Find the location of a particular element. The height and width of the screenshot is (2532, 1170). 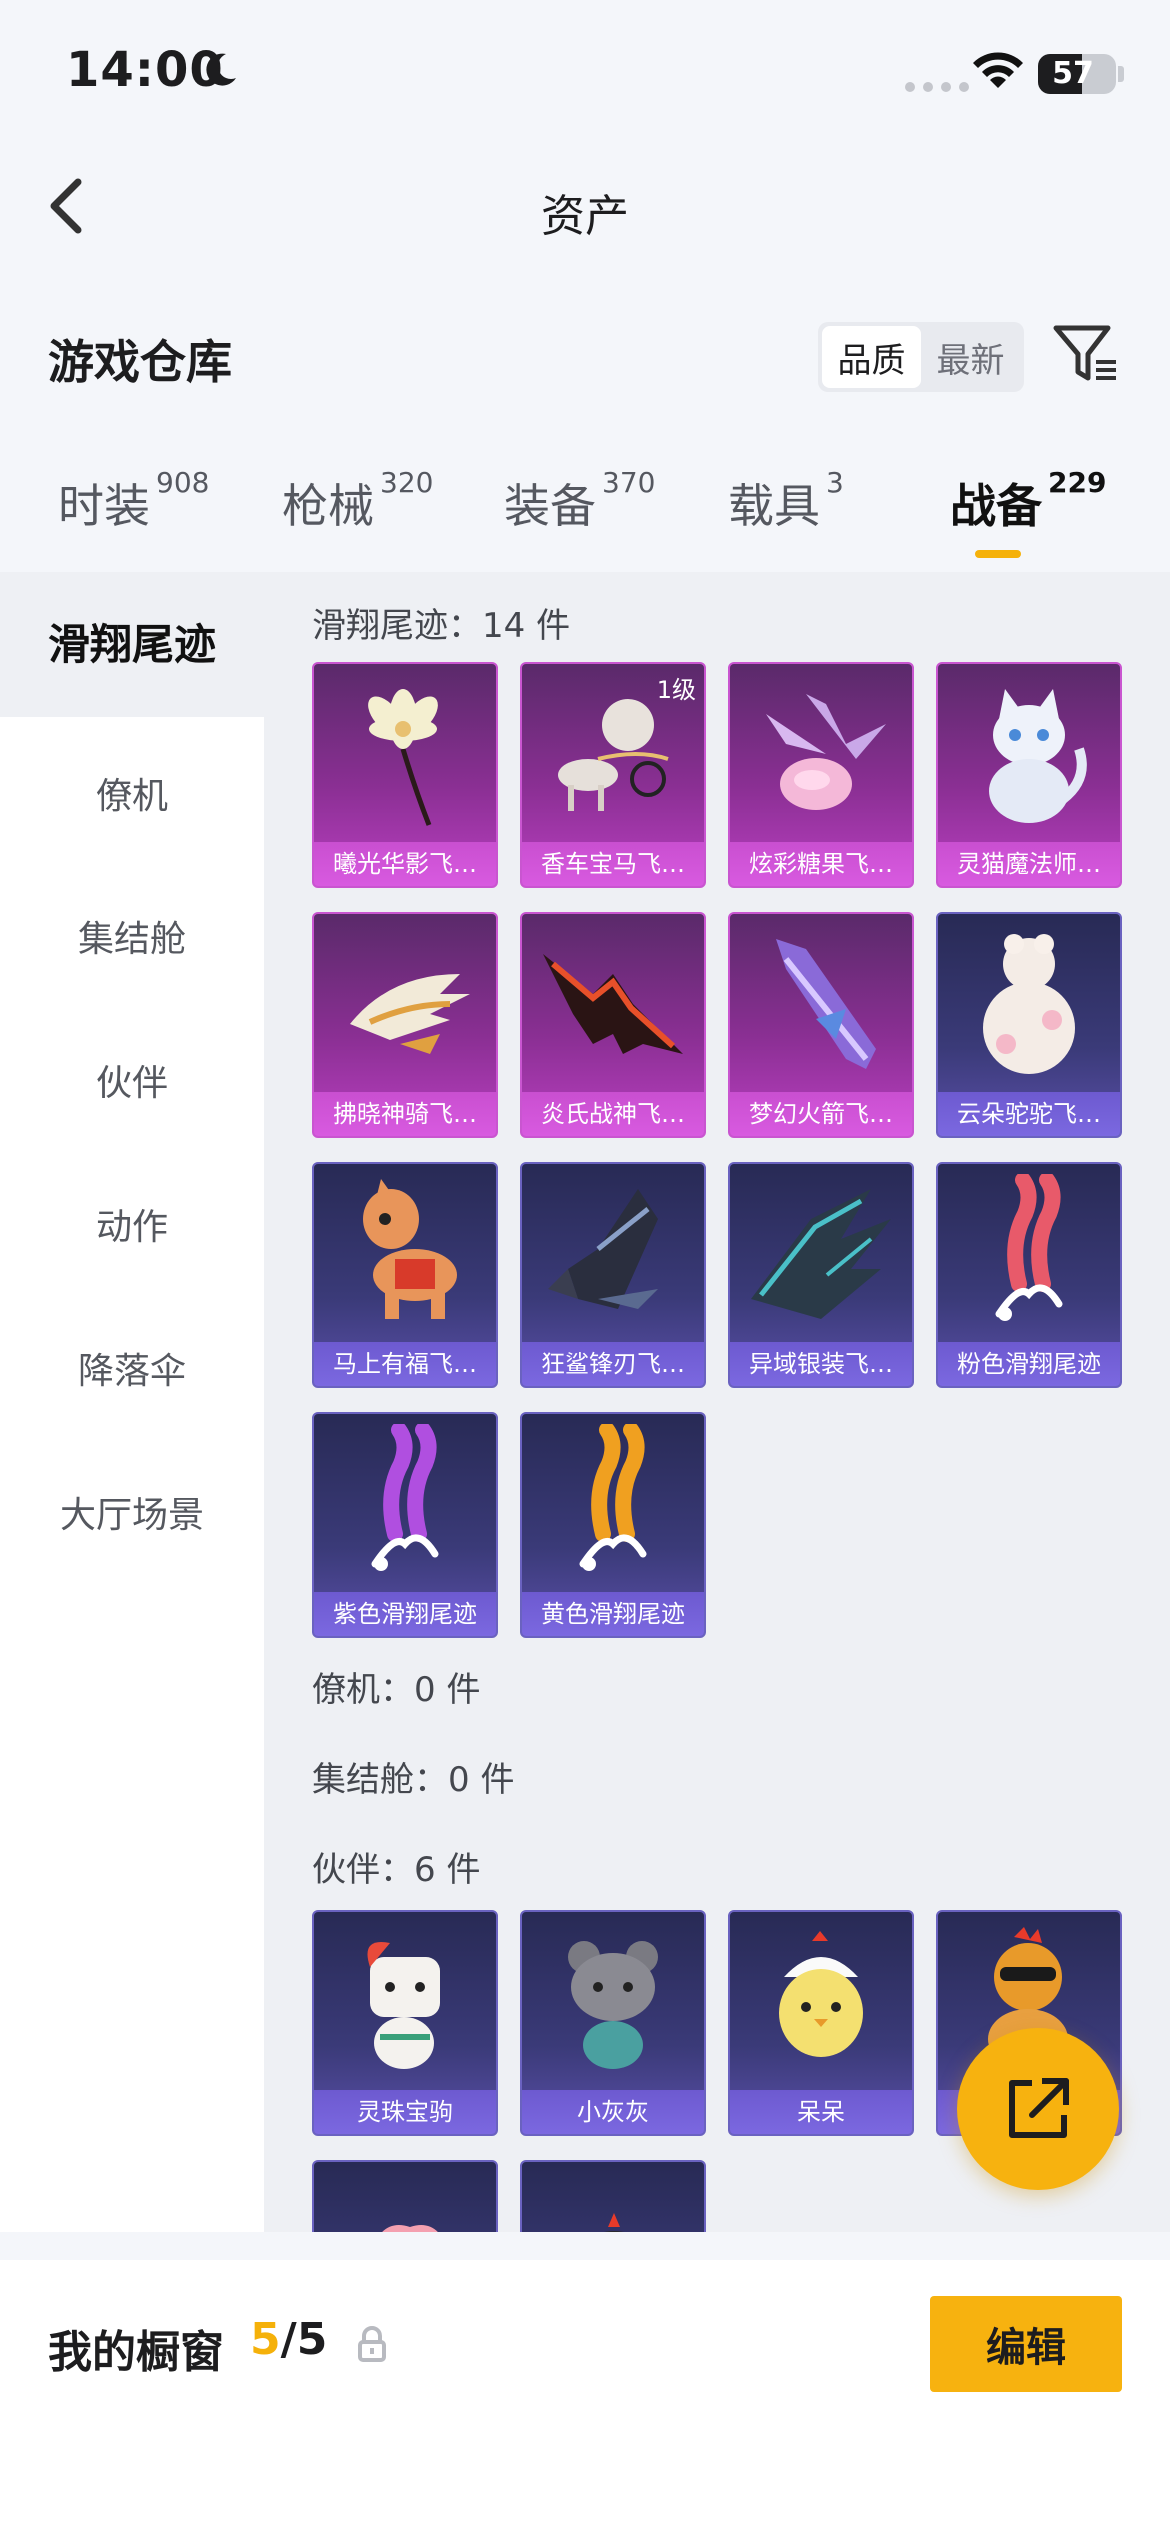

item-name: 小灰灰 is located at coordinates (613, 2112).